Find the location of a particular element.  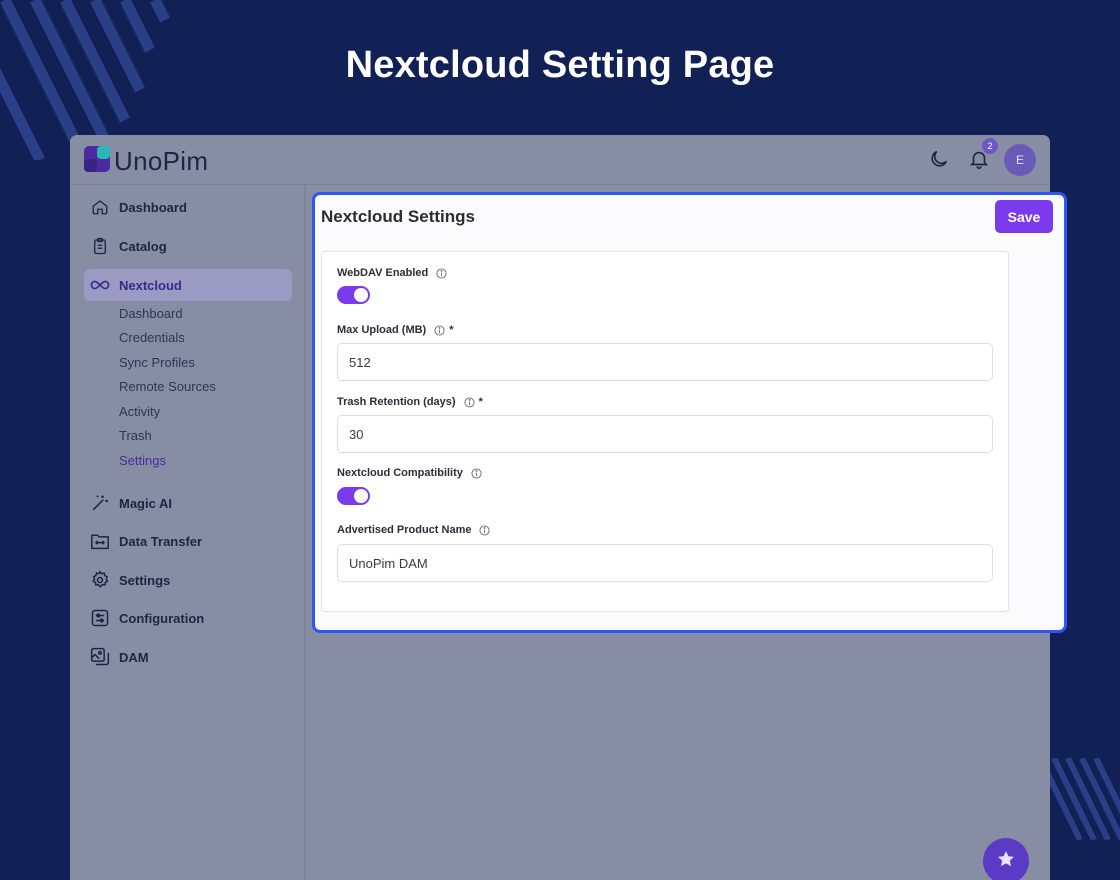

folder-transfer-icon is located at coordinates (100, 541).